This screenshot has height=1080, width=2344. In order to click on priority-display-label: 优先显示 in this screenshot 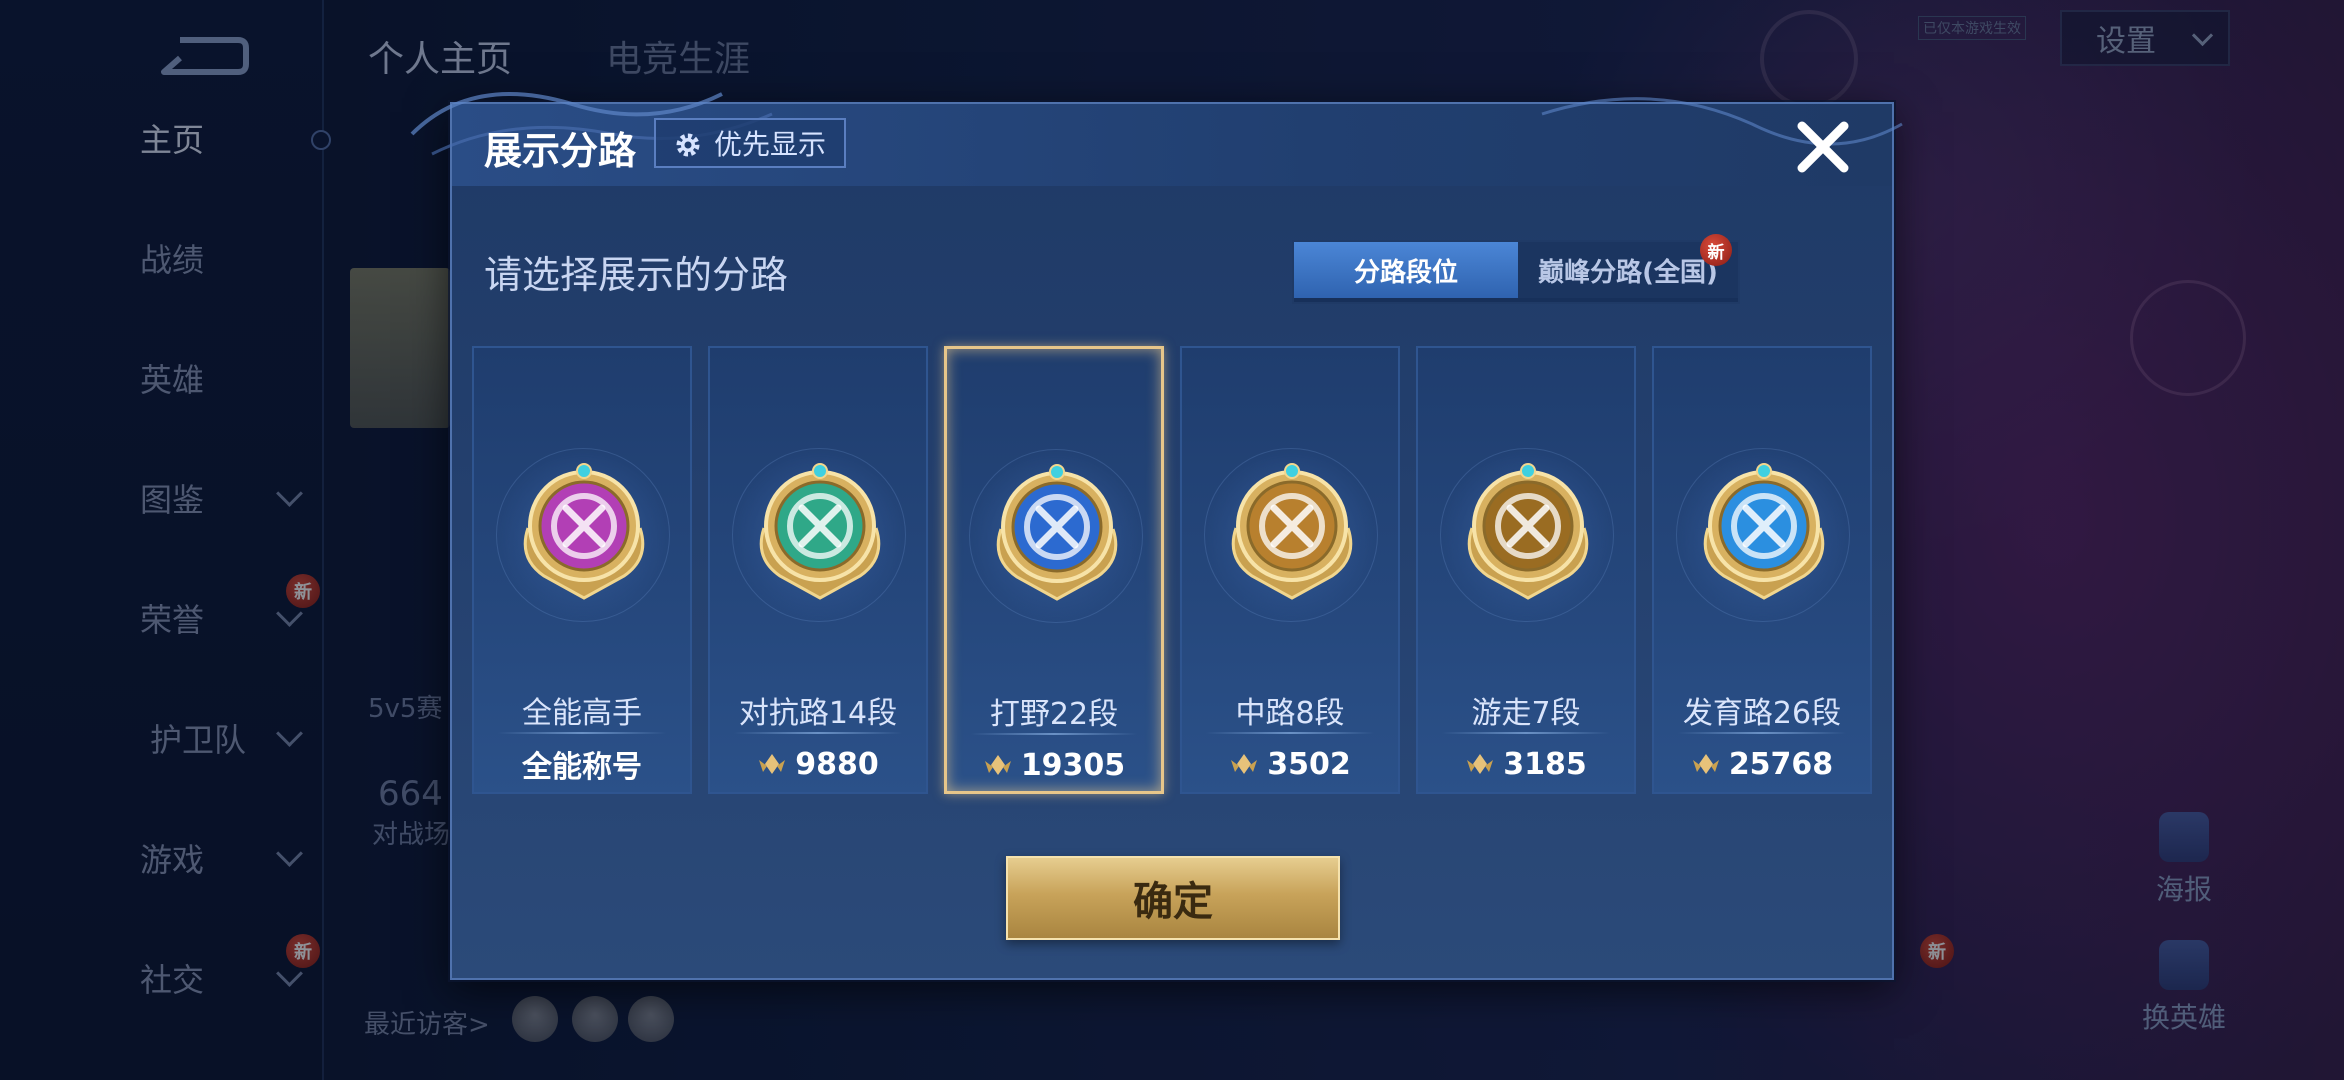, I will do `click(770, 144)`.